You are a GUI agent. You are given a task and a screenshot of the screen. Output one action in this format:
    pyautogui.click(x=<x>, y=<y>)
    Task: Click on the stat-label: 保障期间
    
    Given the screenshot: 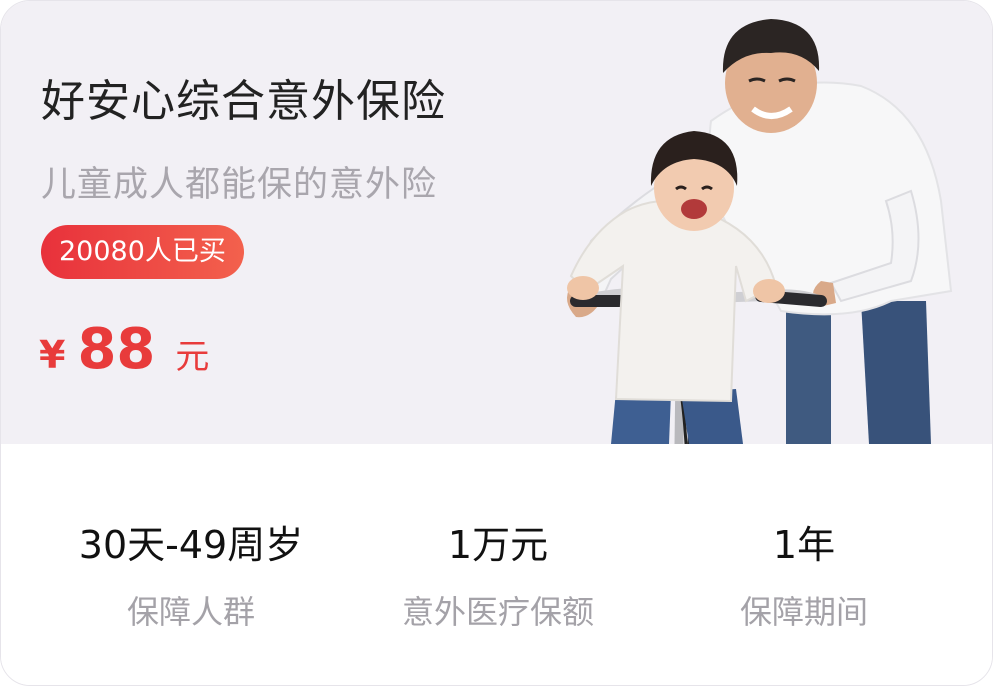 What is the action you would take?
    pyautogui.click(x=803, y=612)
    